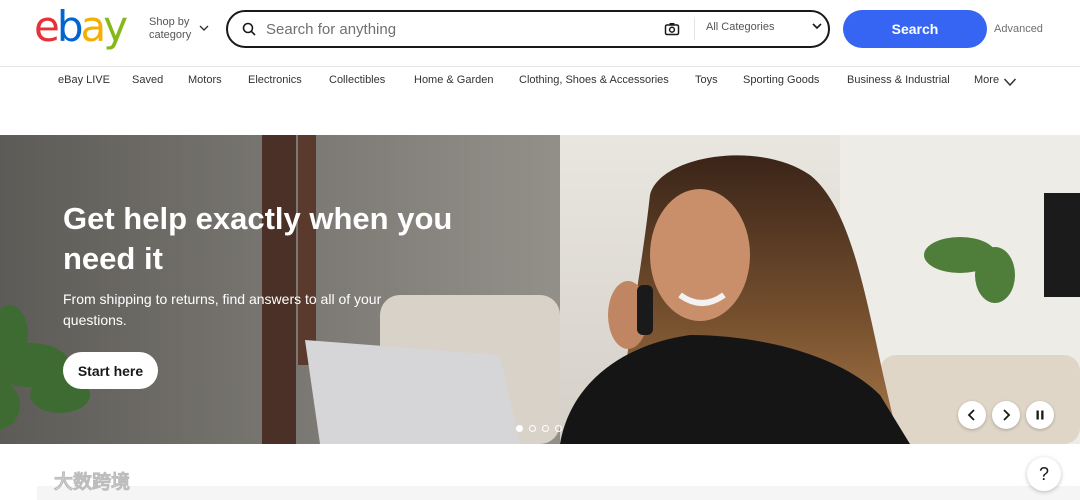 The width and height of the screenshot is (1080, 500). I want to click on camera-icon, so click(672, 29).